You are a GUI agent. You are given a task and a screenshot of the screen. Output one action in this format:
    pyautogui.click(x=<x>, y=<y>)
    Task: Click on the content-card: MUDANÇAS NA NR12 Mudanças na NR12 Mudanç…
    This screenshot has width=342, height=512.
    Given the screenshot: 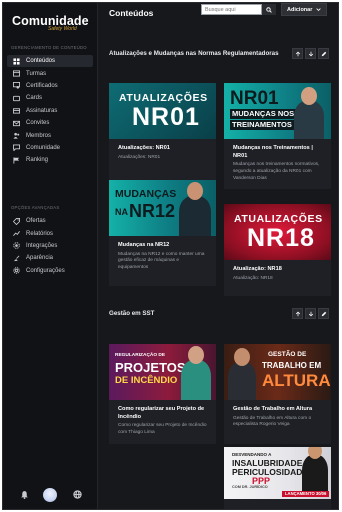 What is the action you would take?
    pyautogui.click(x=162, y=233)
    